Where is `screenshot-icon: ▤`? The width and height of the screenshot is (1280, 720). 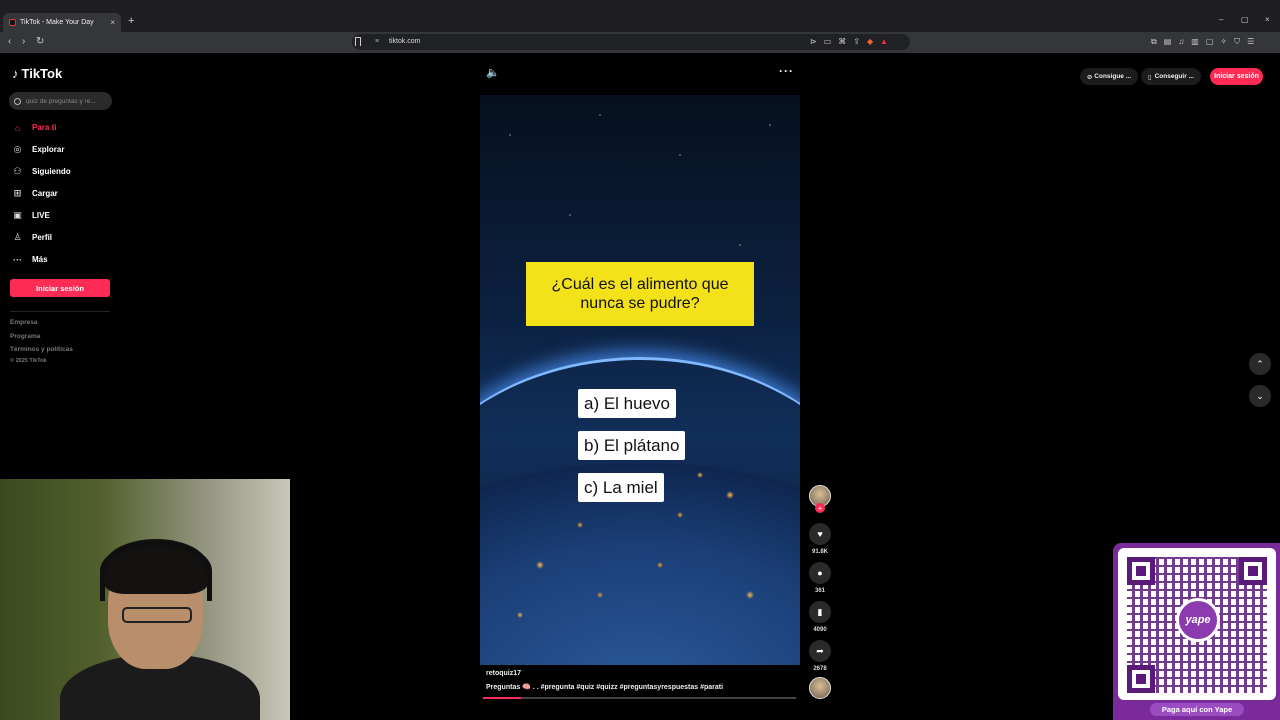
screenshot-icon: ▤ is located at coordinates (1168, 42).